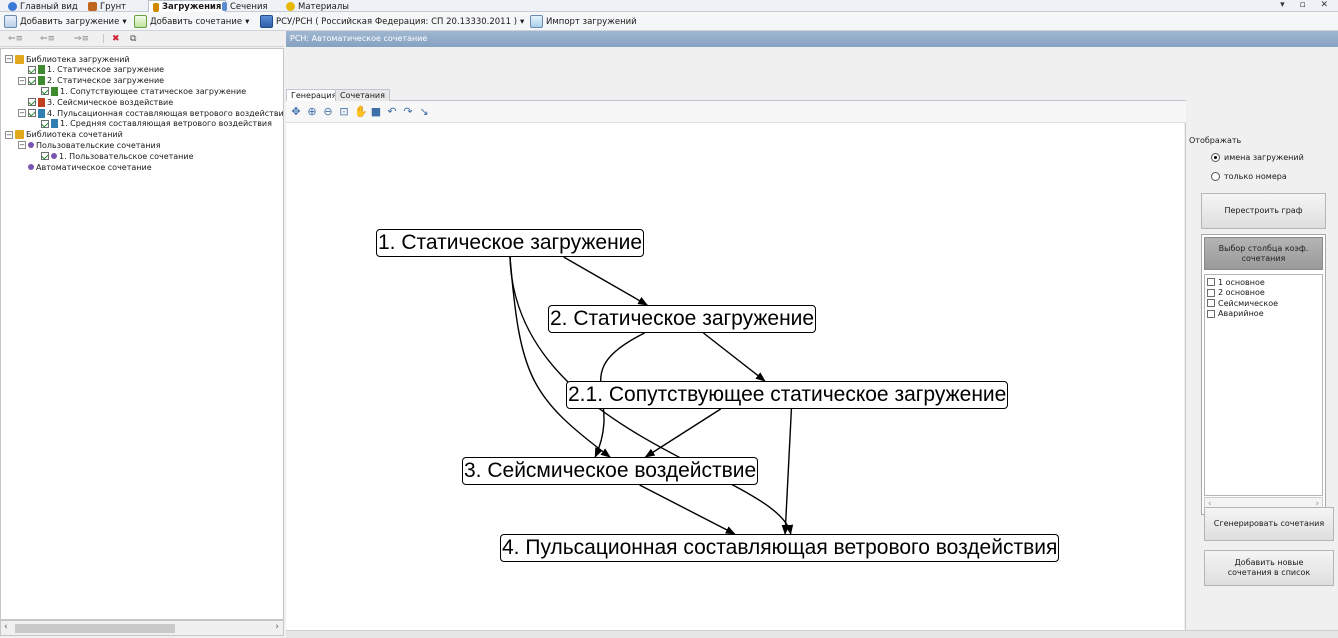 This screenshot has width=1338, height=638. I want to click on coefficient-column-item: Аварийное, so click(1235, 314).